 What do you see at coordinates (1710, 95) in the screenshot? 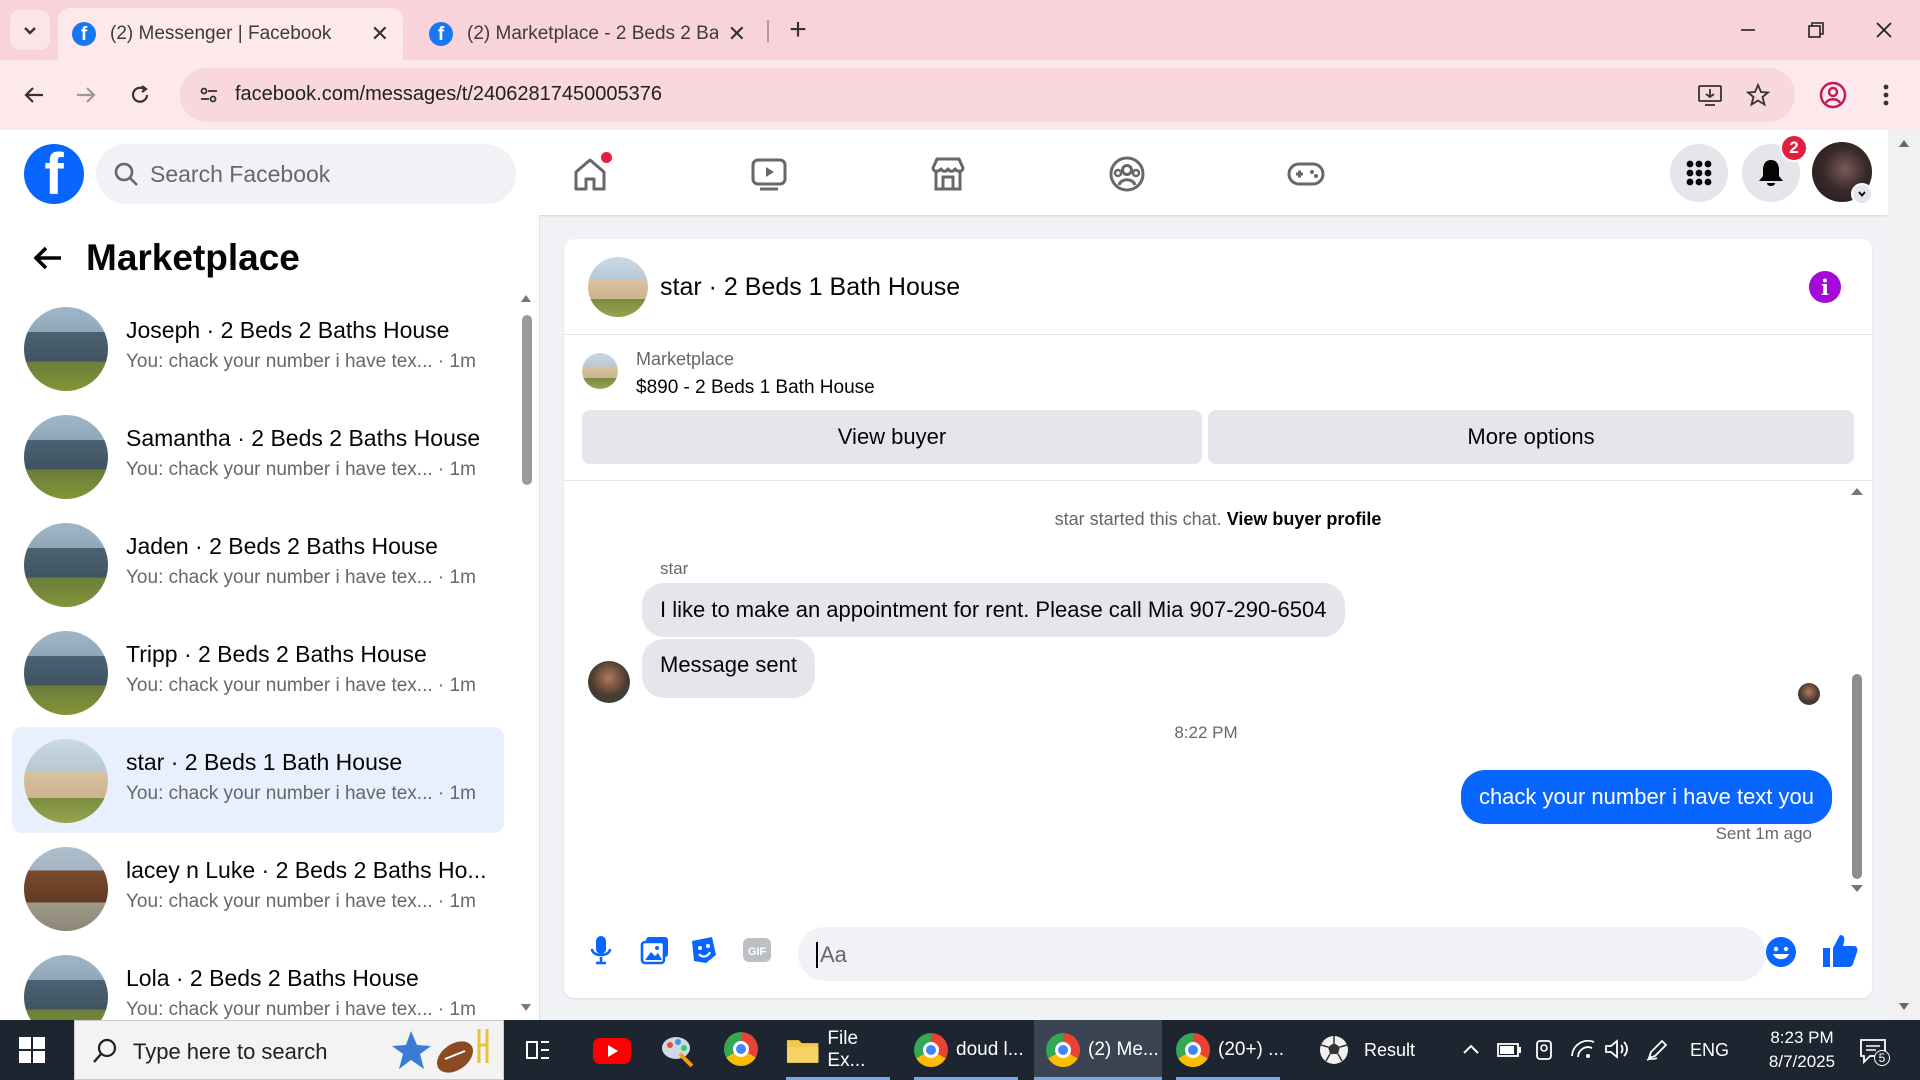
I see `install-app-icon` at bounding box center [1710, 95].